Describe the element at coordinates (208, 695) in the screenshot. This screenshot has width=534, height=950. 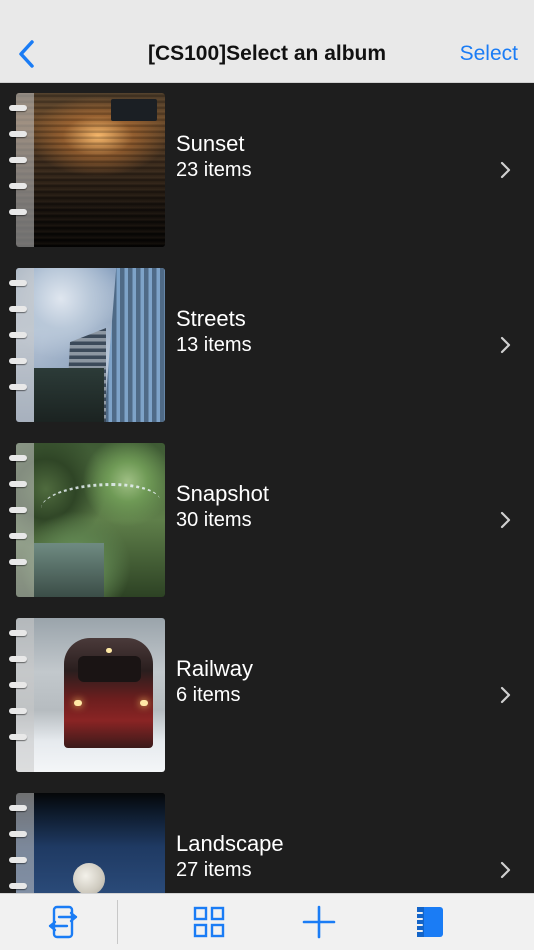
I see `album-count: 6 items` at that location.